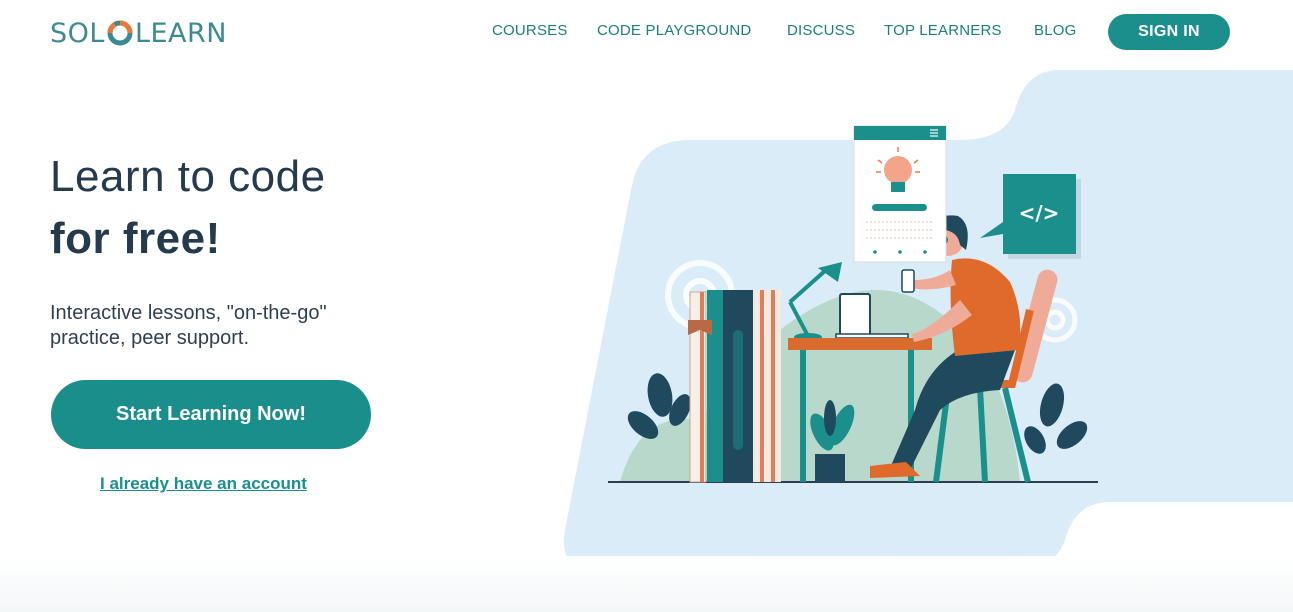  What do you see at coordinates (900, 194) in the screenshot?
I see `lesson-card` at bounding box center [900, 194].